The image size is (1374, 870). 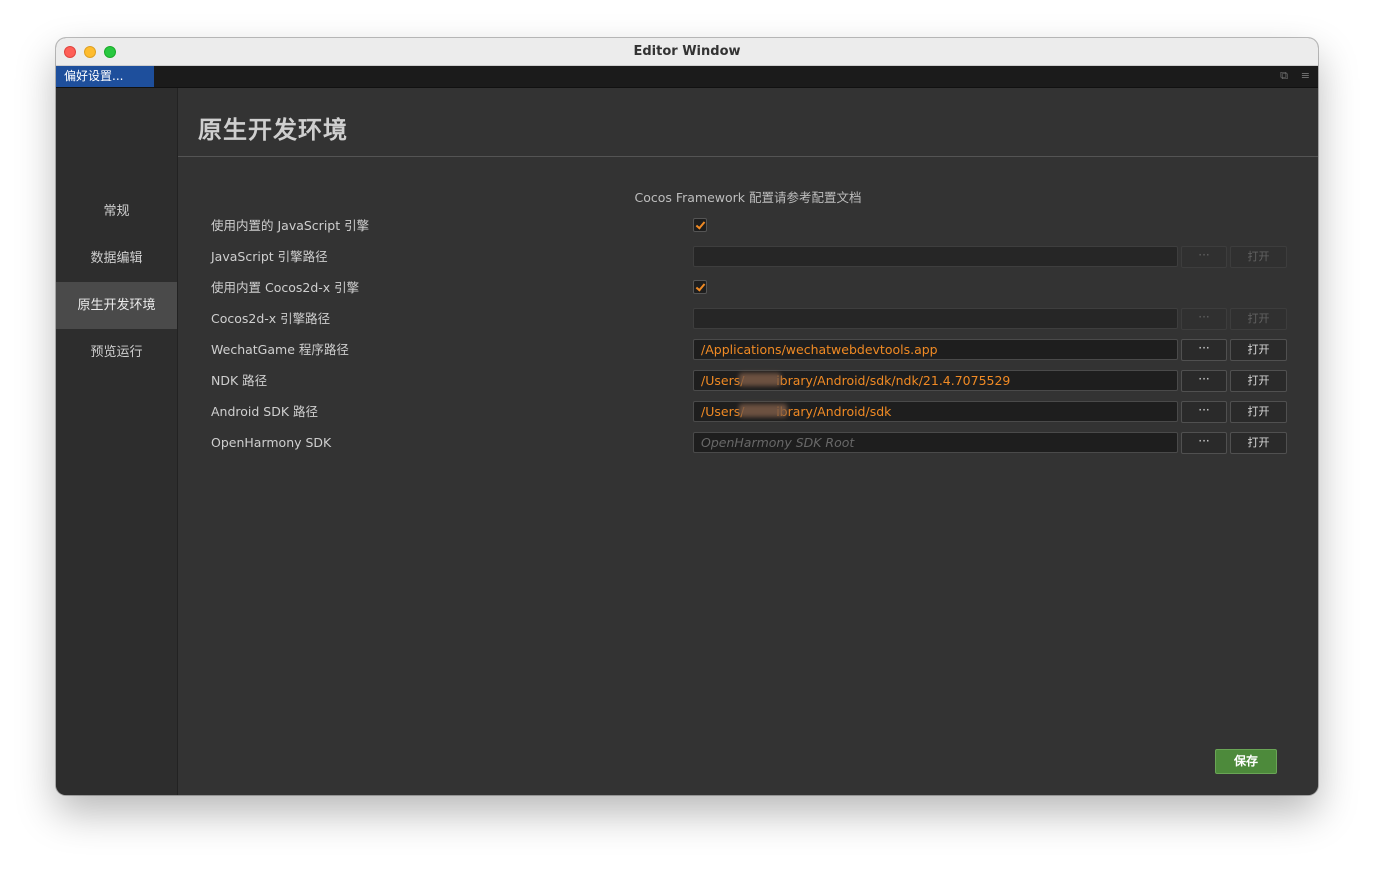 What do you see at coordinates (748, 225) in the screenshot?
I see `setting-row-builtin-js: 使用内置的 JavaScript 引擎` at bounding box center [748, 225].